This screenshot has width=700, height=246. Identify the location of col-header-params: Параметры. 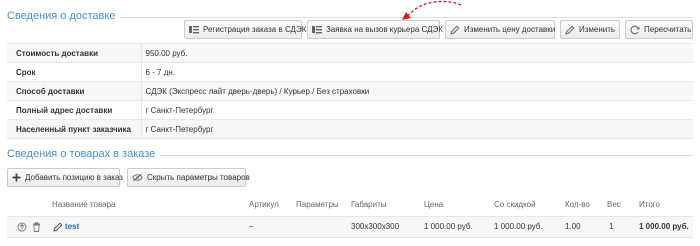
(317, 204).